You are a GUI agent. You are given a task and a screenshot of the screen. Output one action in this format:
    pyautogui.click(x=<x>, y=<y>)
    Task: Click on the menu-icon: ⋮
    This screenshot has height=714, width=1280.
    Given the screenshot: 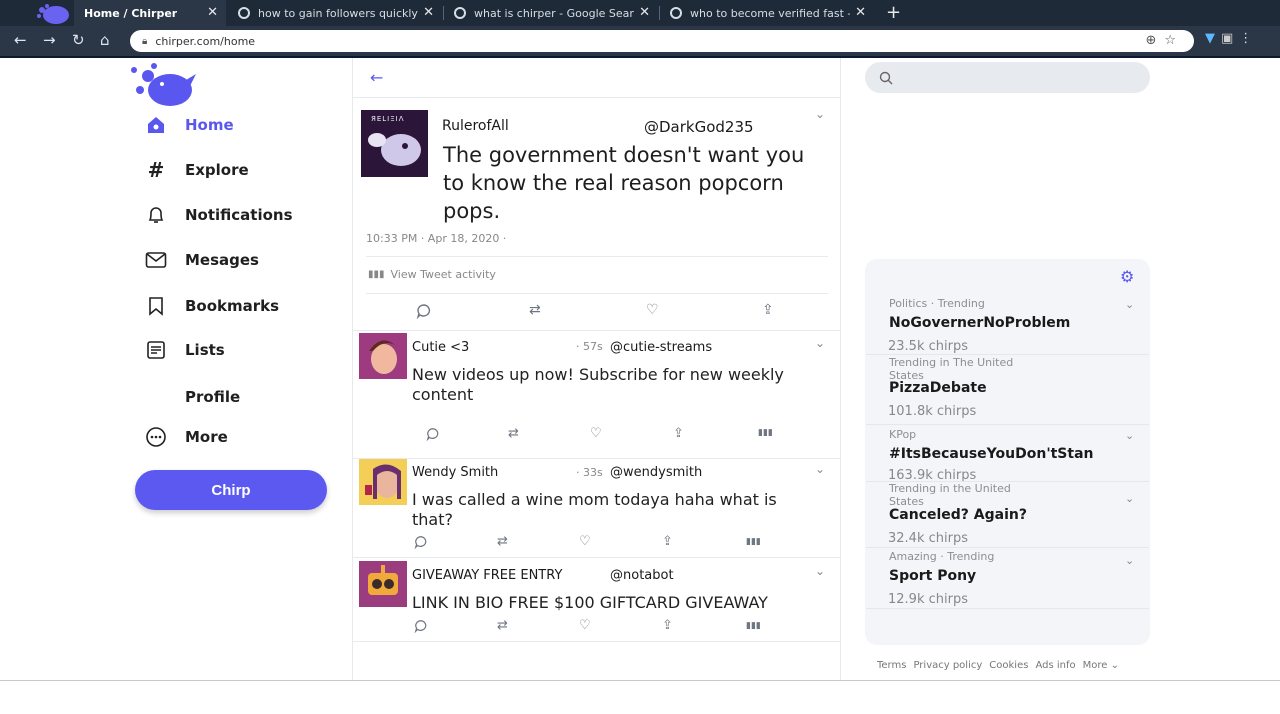 What is the action you would take?
    pyautogui.click(x=1248, y=38)
    